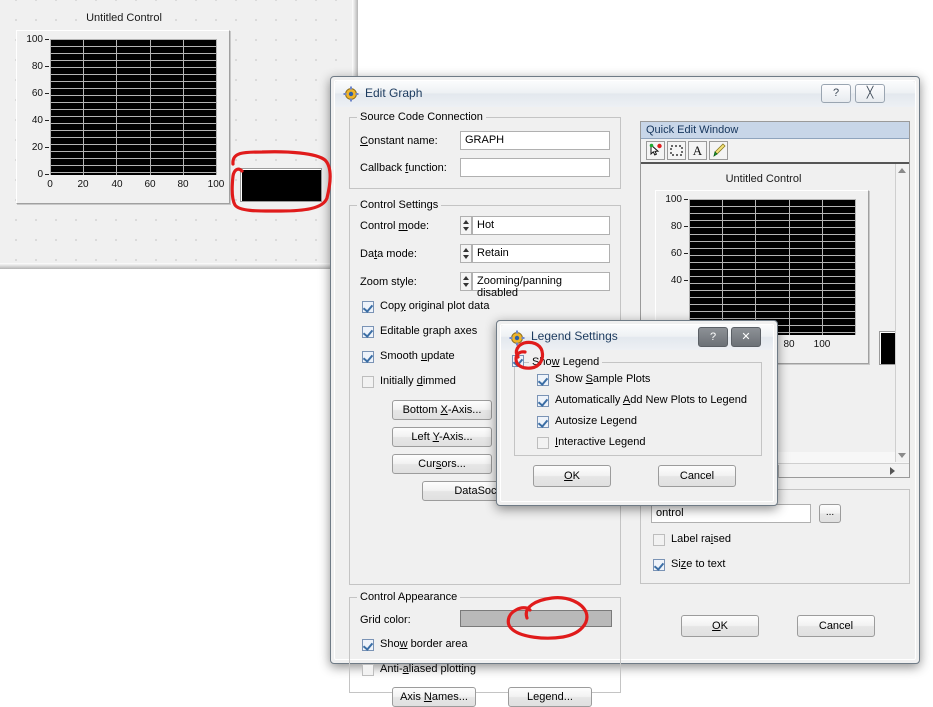 The width and height of the screenshot is (933, 707). What do you see at coordinates (676, 280) in the screenshot?
I see `preview-ytick-3: 40` at bounding box center [676, 280].